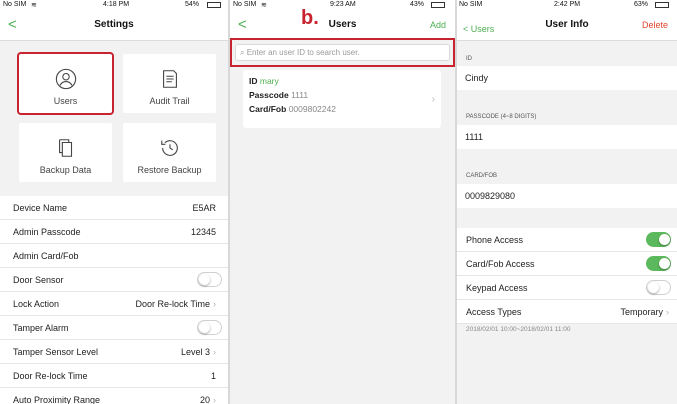  Describe the element at coordinates (40, 208) in the screenshot. I see `device-name-label: Device Name` at that location.